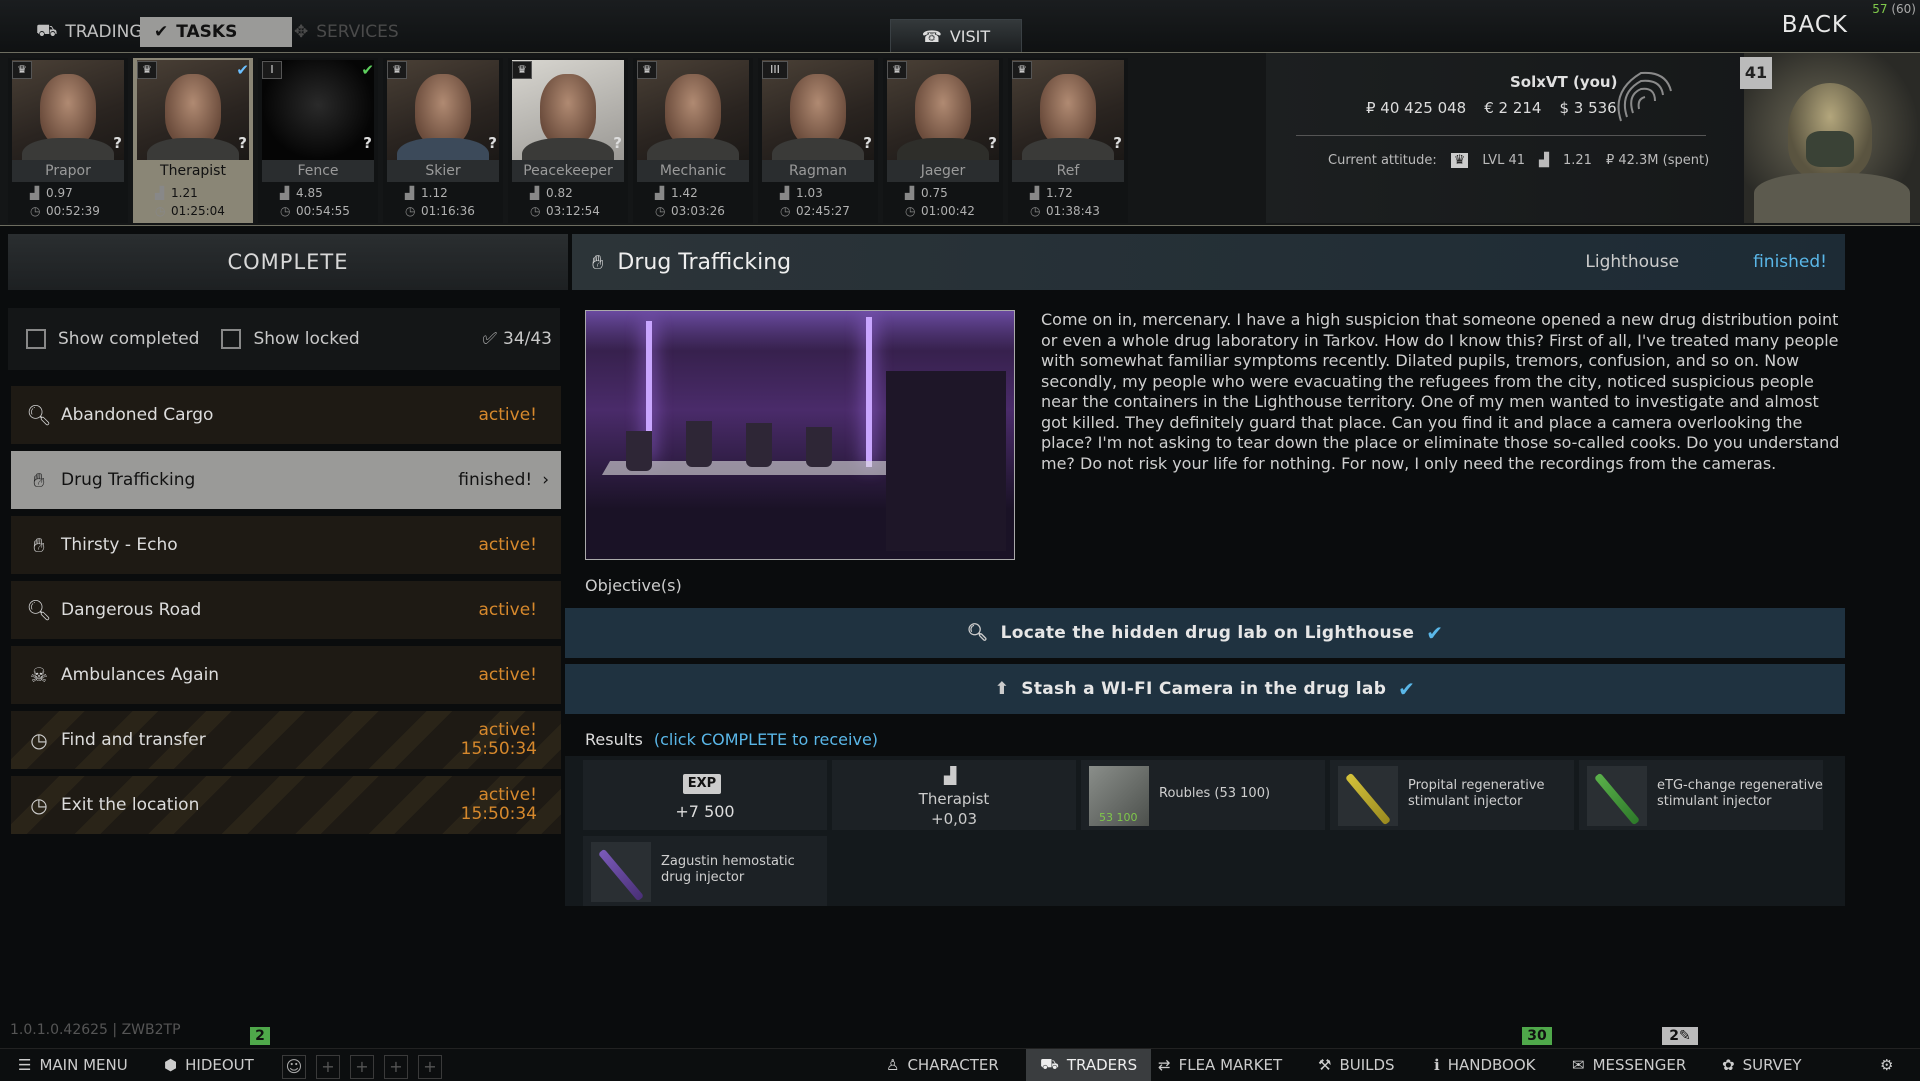 Image resolution: width=1920 pixels, height=1081 pixels. Describe the element at coordinates (73, 1065) in the screenshot. I see `main-menu-button: ☰ MAIN MENU` at that location.